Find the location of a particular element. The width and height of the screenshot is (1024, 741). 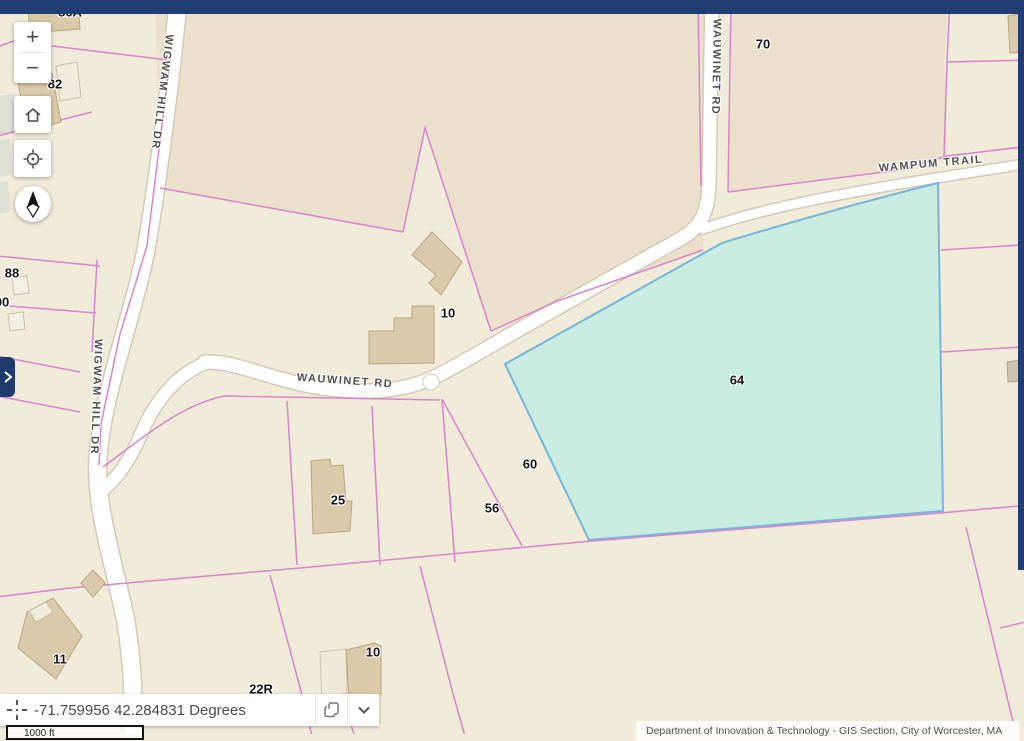

parcel-label-11: 11 is located at coordinates (60, 659).